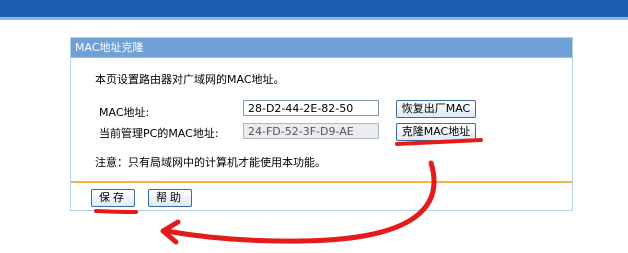 This screenshot has width=628, height=253. Describe the element at coordinates (321, 48) in the screenshot. I see `panel-title: MAC地址克隆` at that location.